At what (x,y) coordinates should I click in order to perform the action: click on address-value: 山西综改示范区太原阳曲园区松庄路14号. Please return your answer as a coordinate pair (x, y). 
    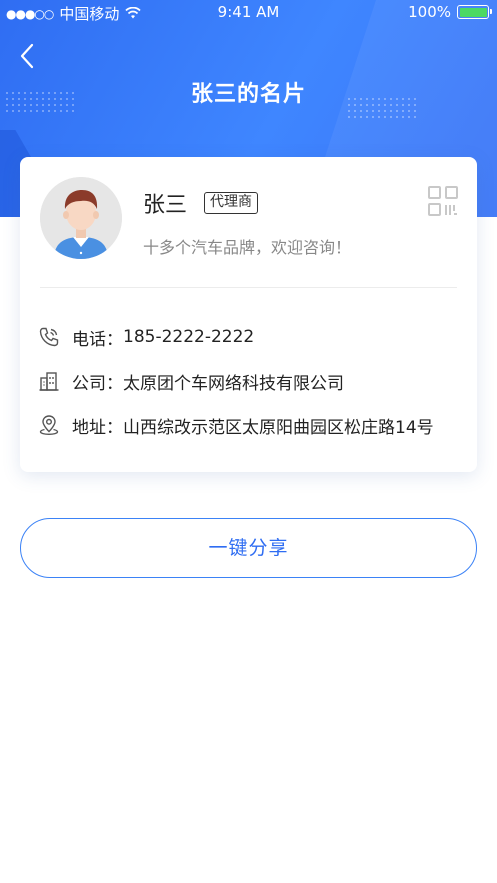
    Looking at the image, I should click on (278, 425).